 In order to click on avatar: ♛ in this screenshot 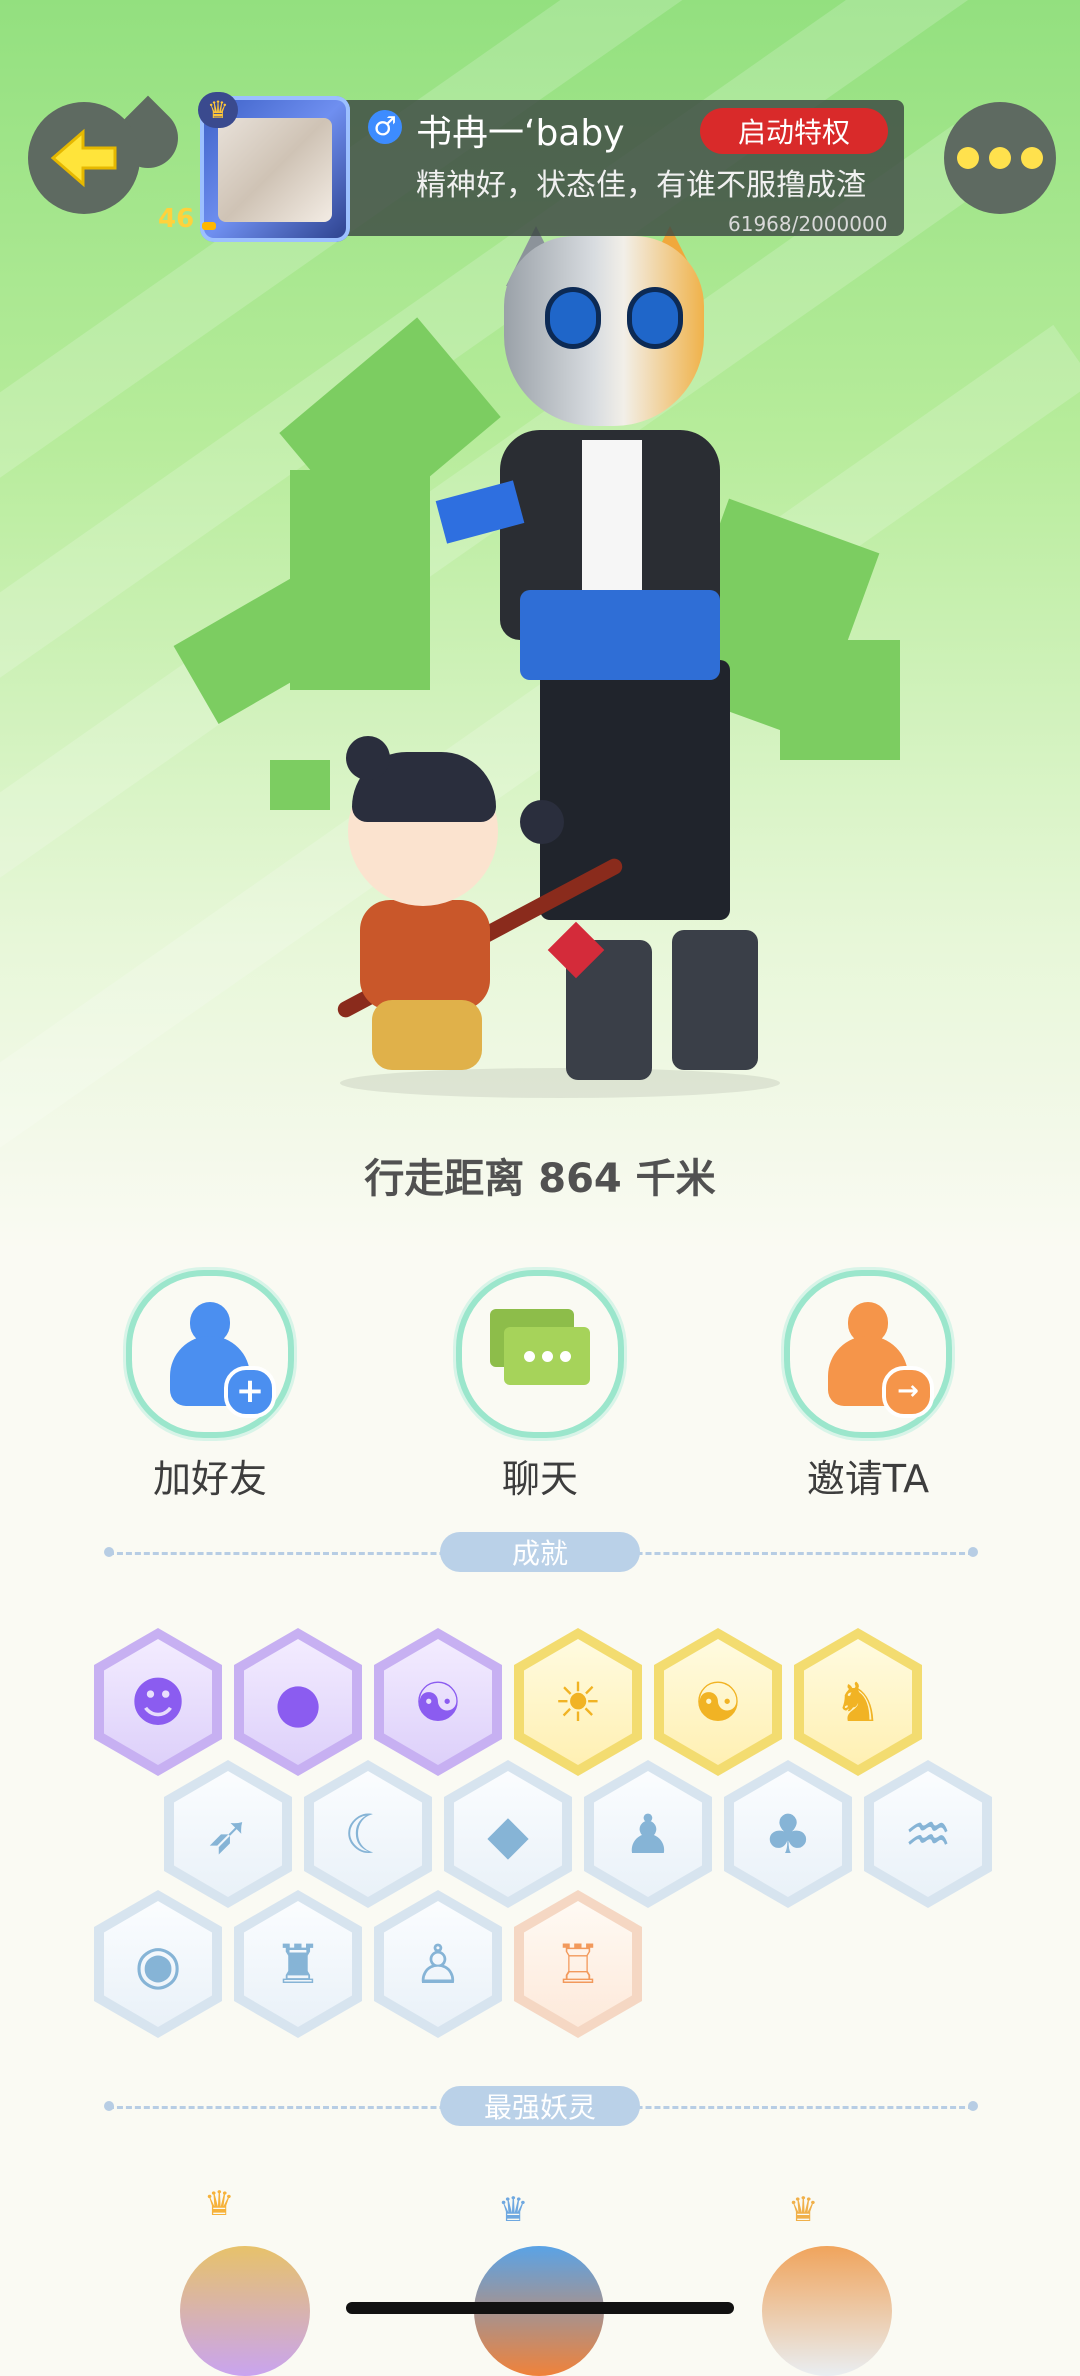, I will do `click(274, 167)`.